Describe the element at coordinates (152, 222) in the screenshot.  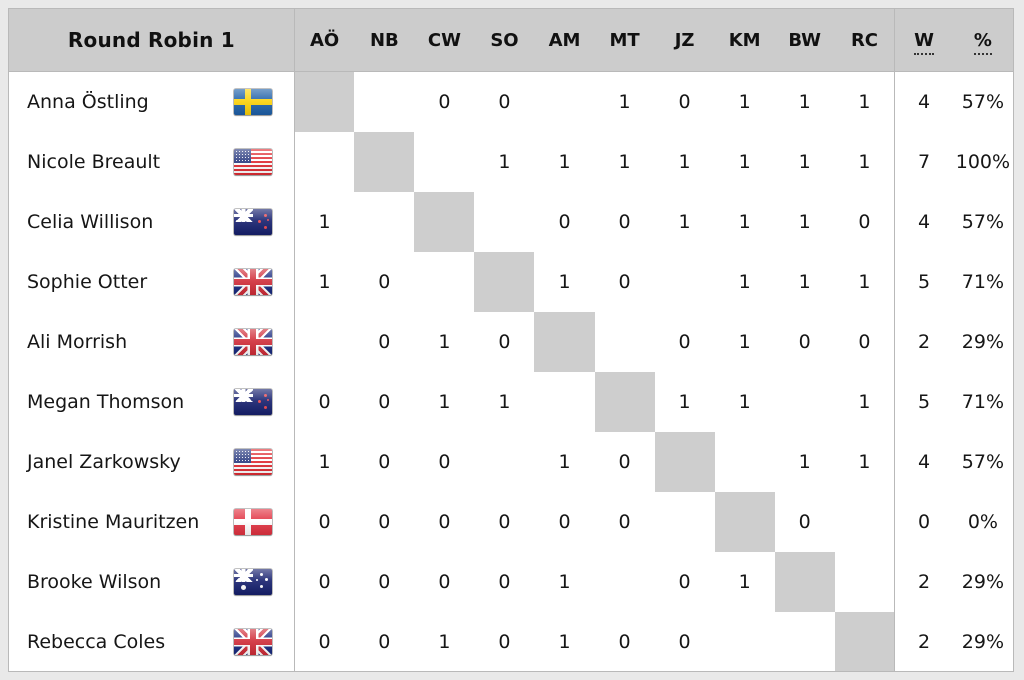
I see `player-name-cell: Celia Willison` at that location.